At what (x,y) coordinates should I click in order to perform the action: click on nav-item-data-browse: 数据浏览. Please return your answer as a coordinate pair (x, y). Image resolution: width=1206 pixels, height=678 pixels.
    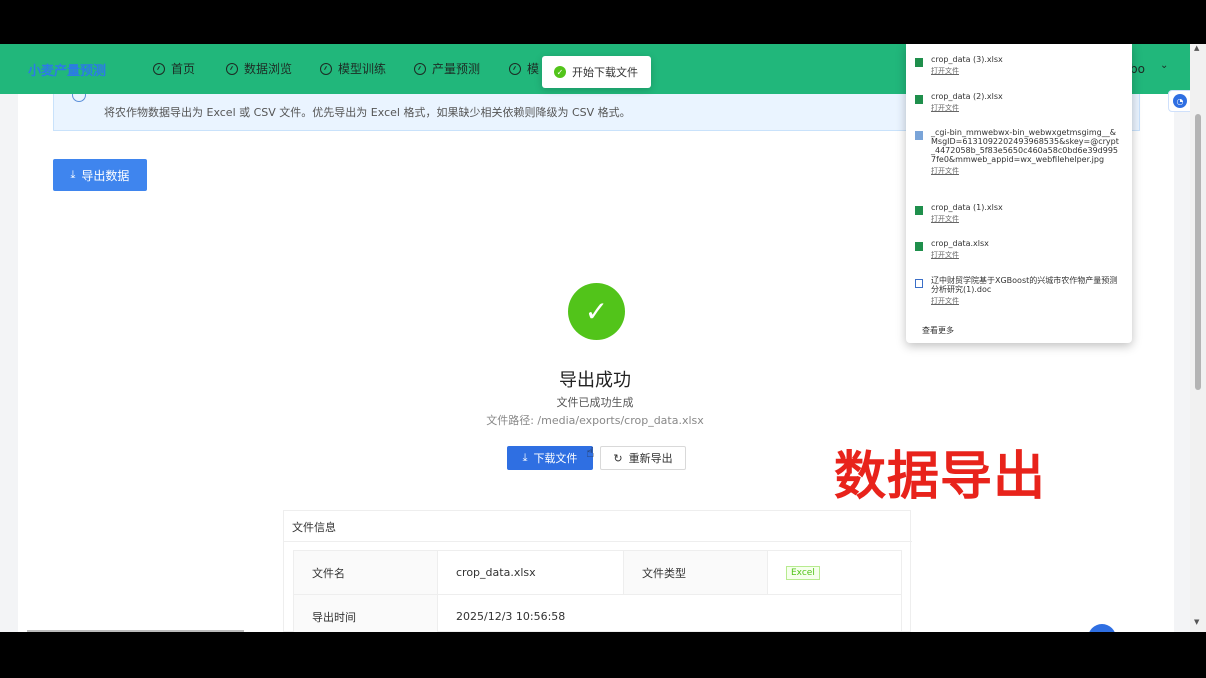
    Looking at the image, I should click on (259, 68).